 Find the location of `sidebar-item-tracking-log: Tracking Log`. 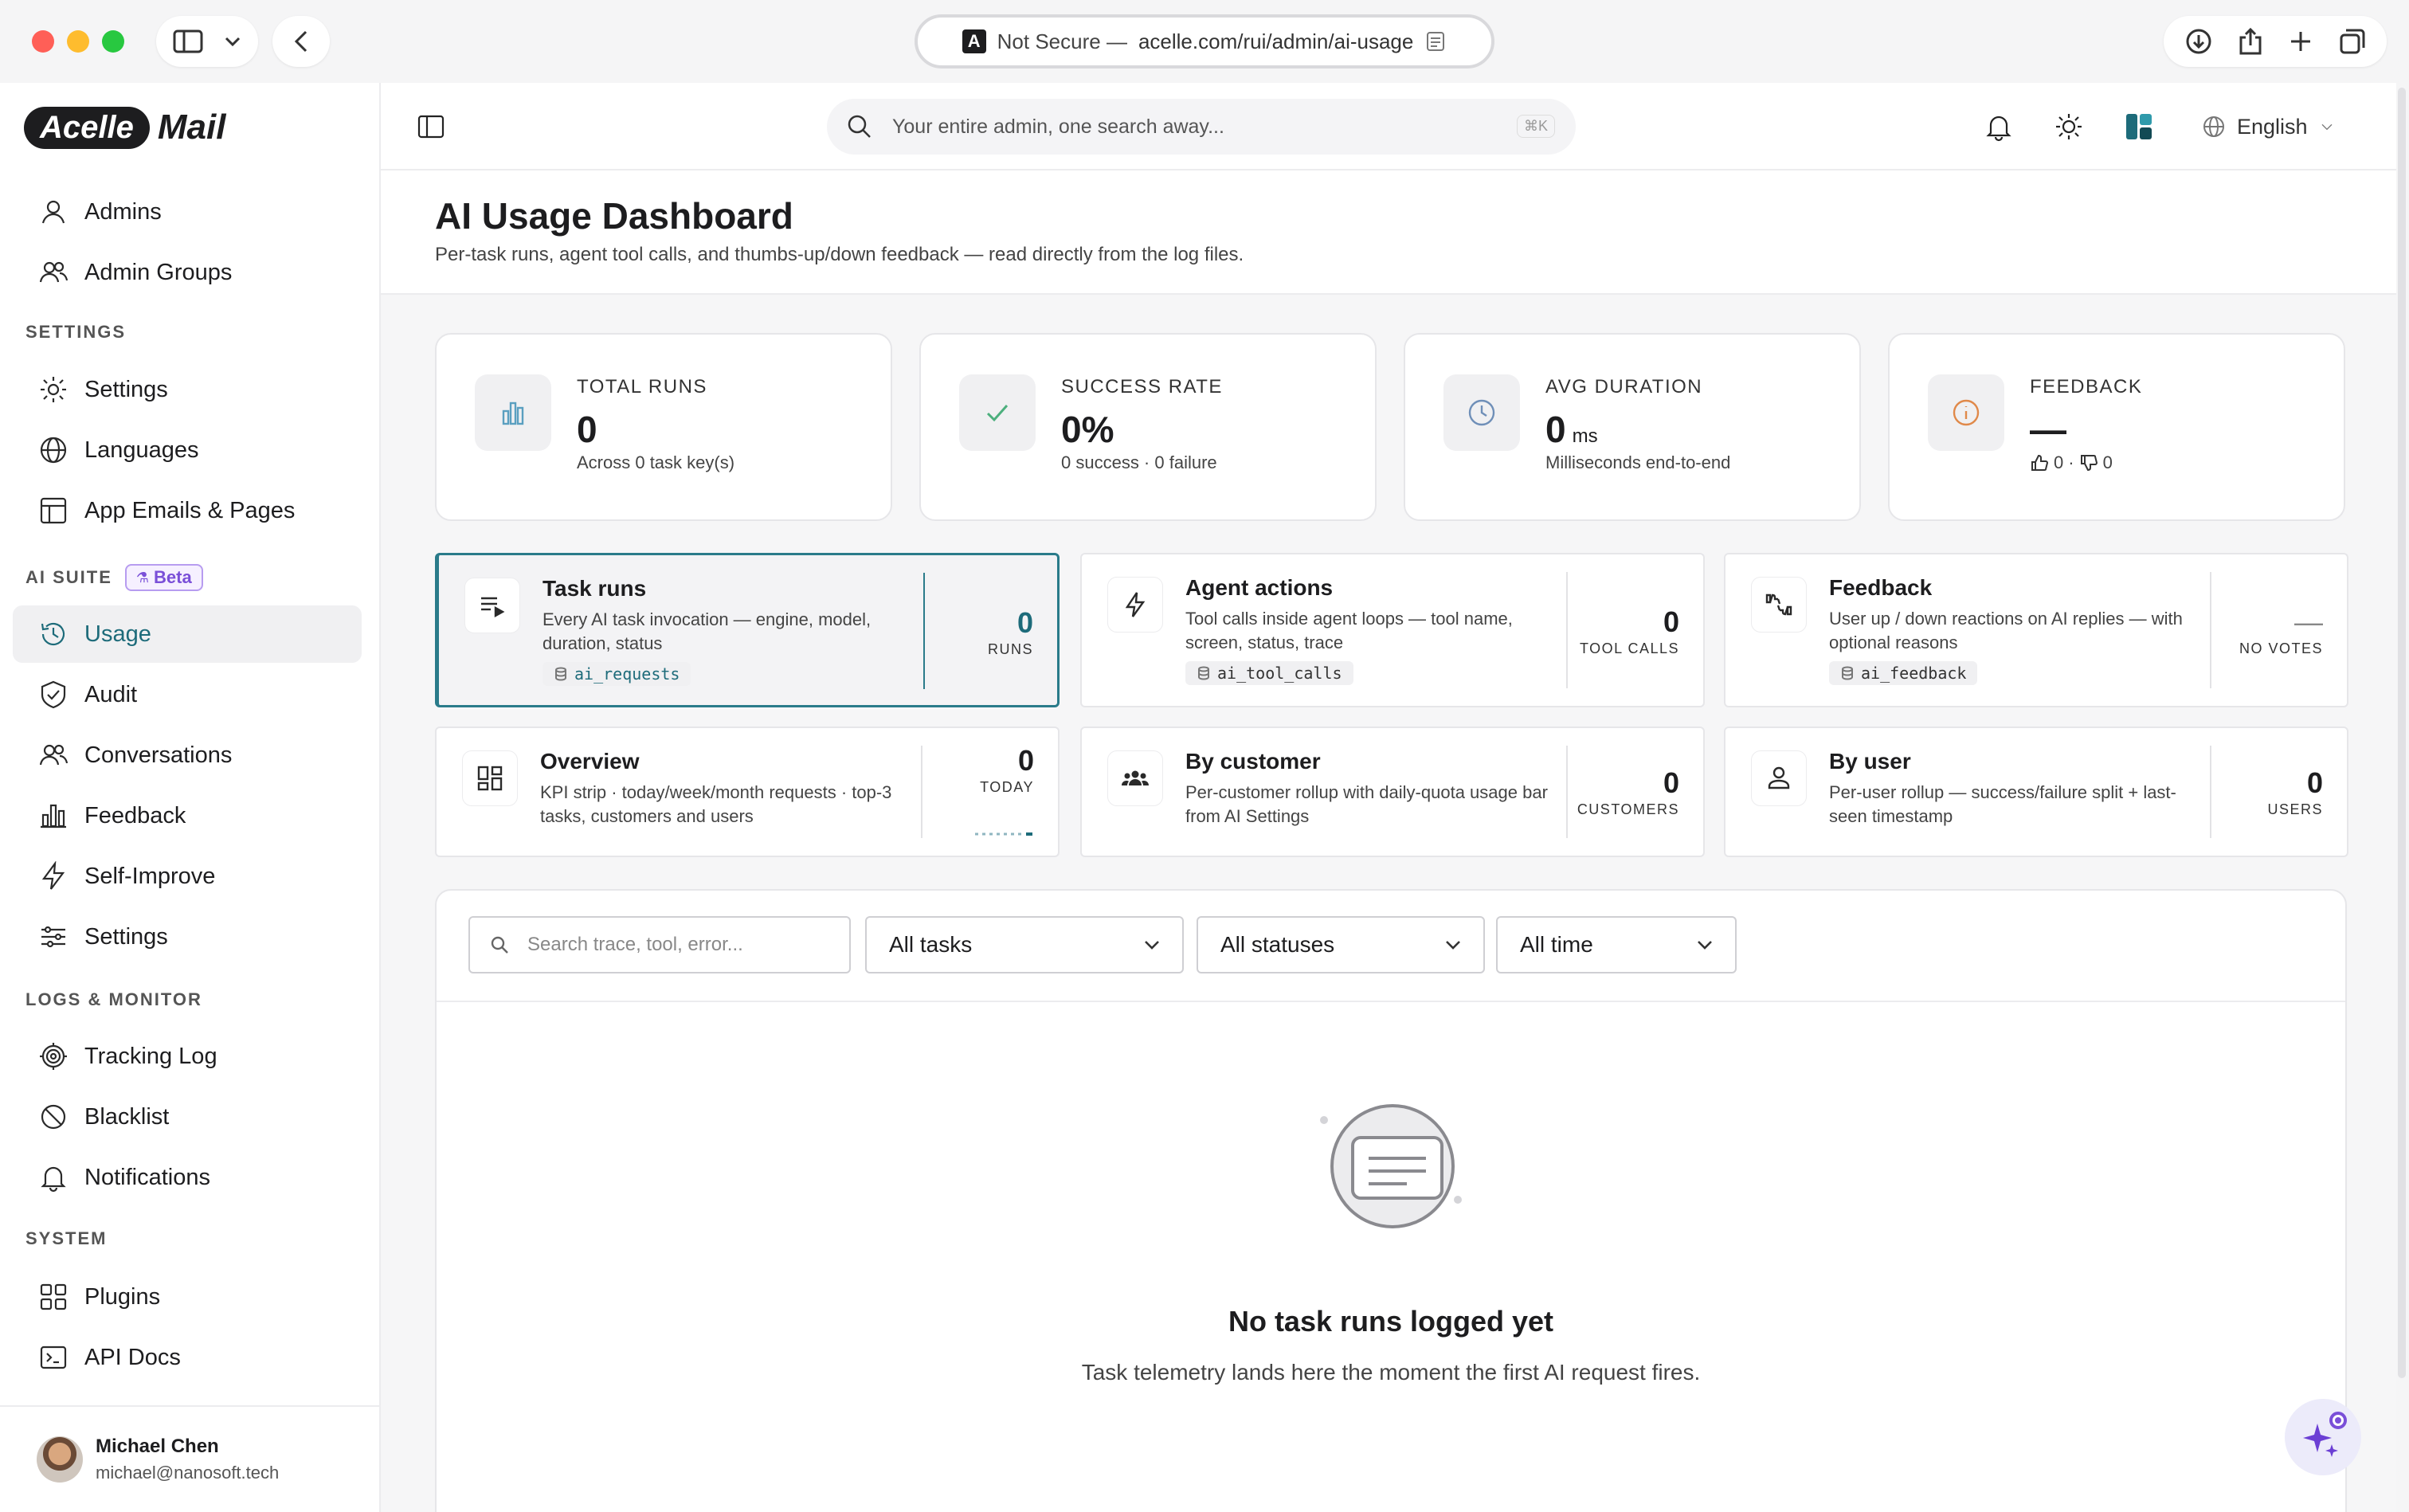

sidebar-item-tracking-log: Tracking Log is located at coordinates (187, 1056).